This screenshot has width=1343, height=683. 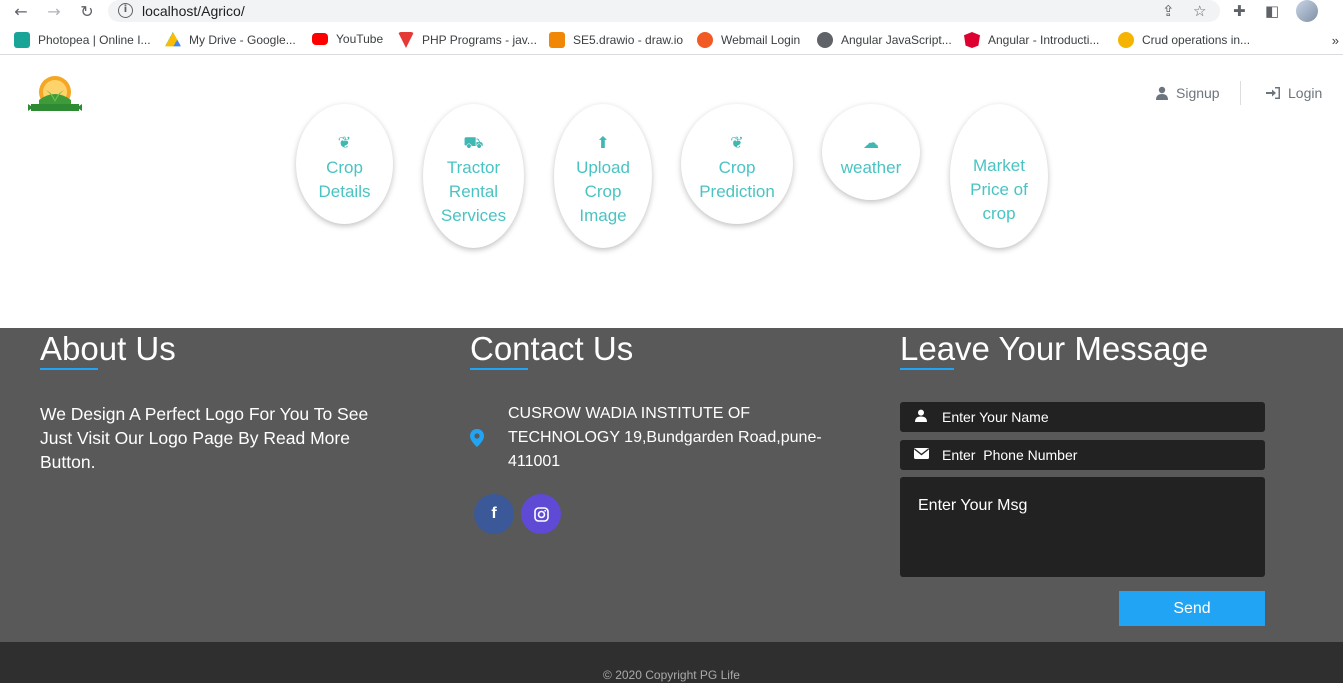 I want to click on message-textarea, so click(x=1082, y=527).